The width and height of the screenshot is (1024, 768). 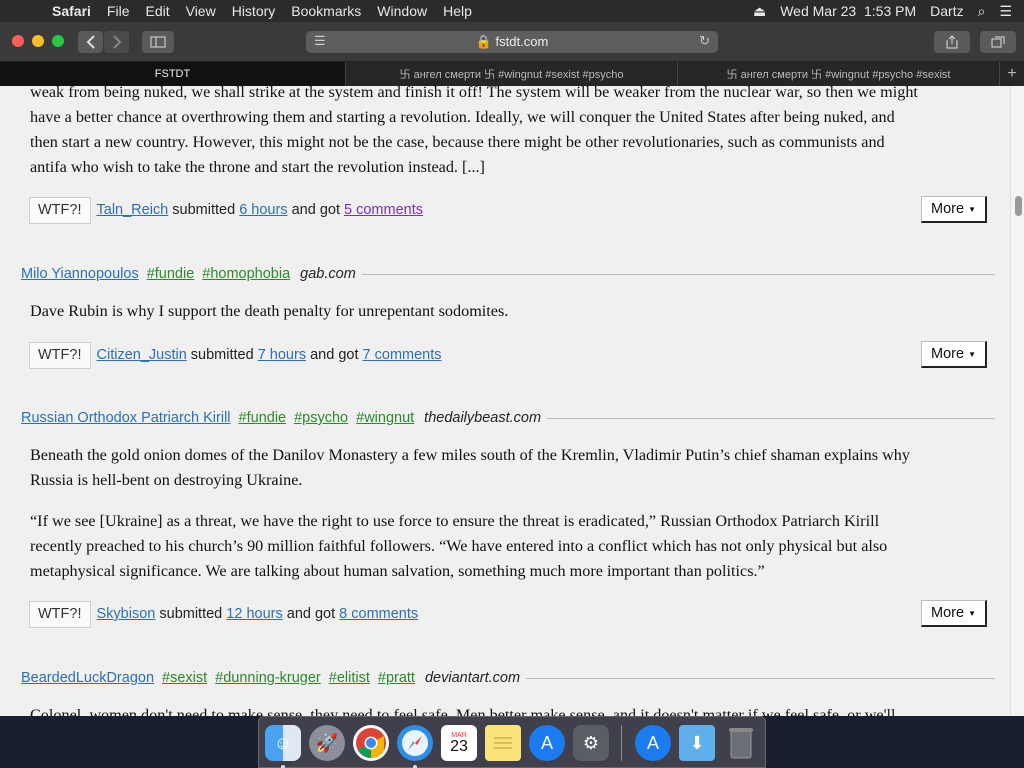 What do you see at coordinates (158, 42) in the screenshot?
I see `sidebar-toggle-button` at bounding box center [158, 42].